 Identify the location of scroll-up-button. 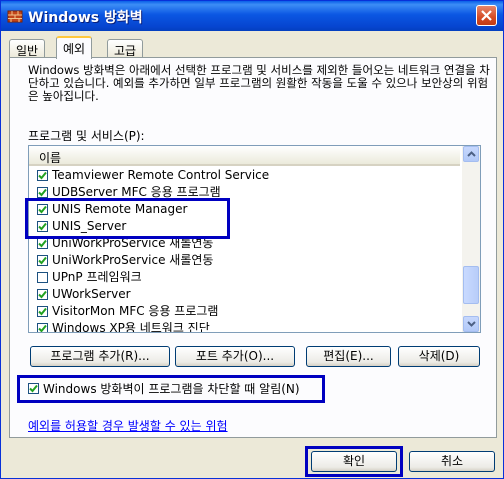
(471, 154).